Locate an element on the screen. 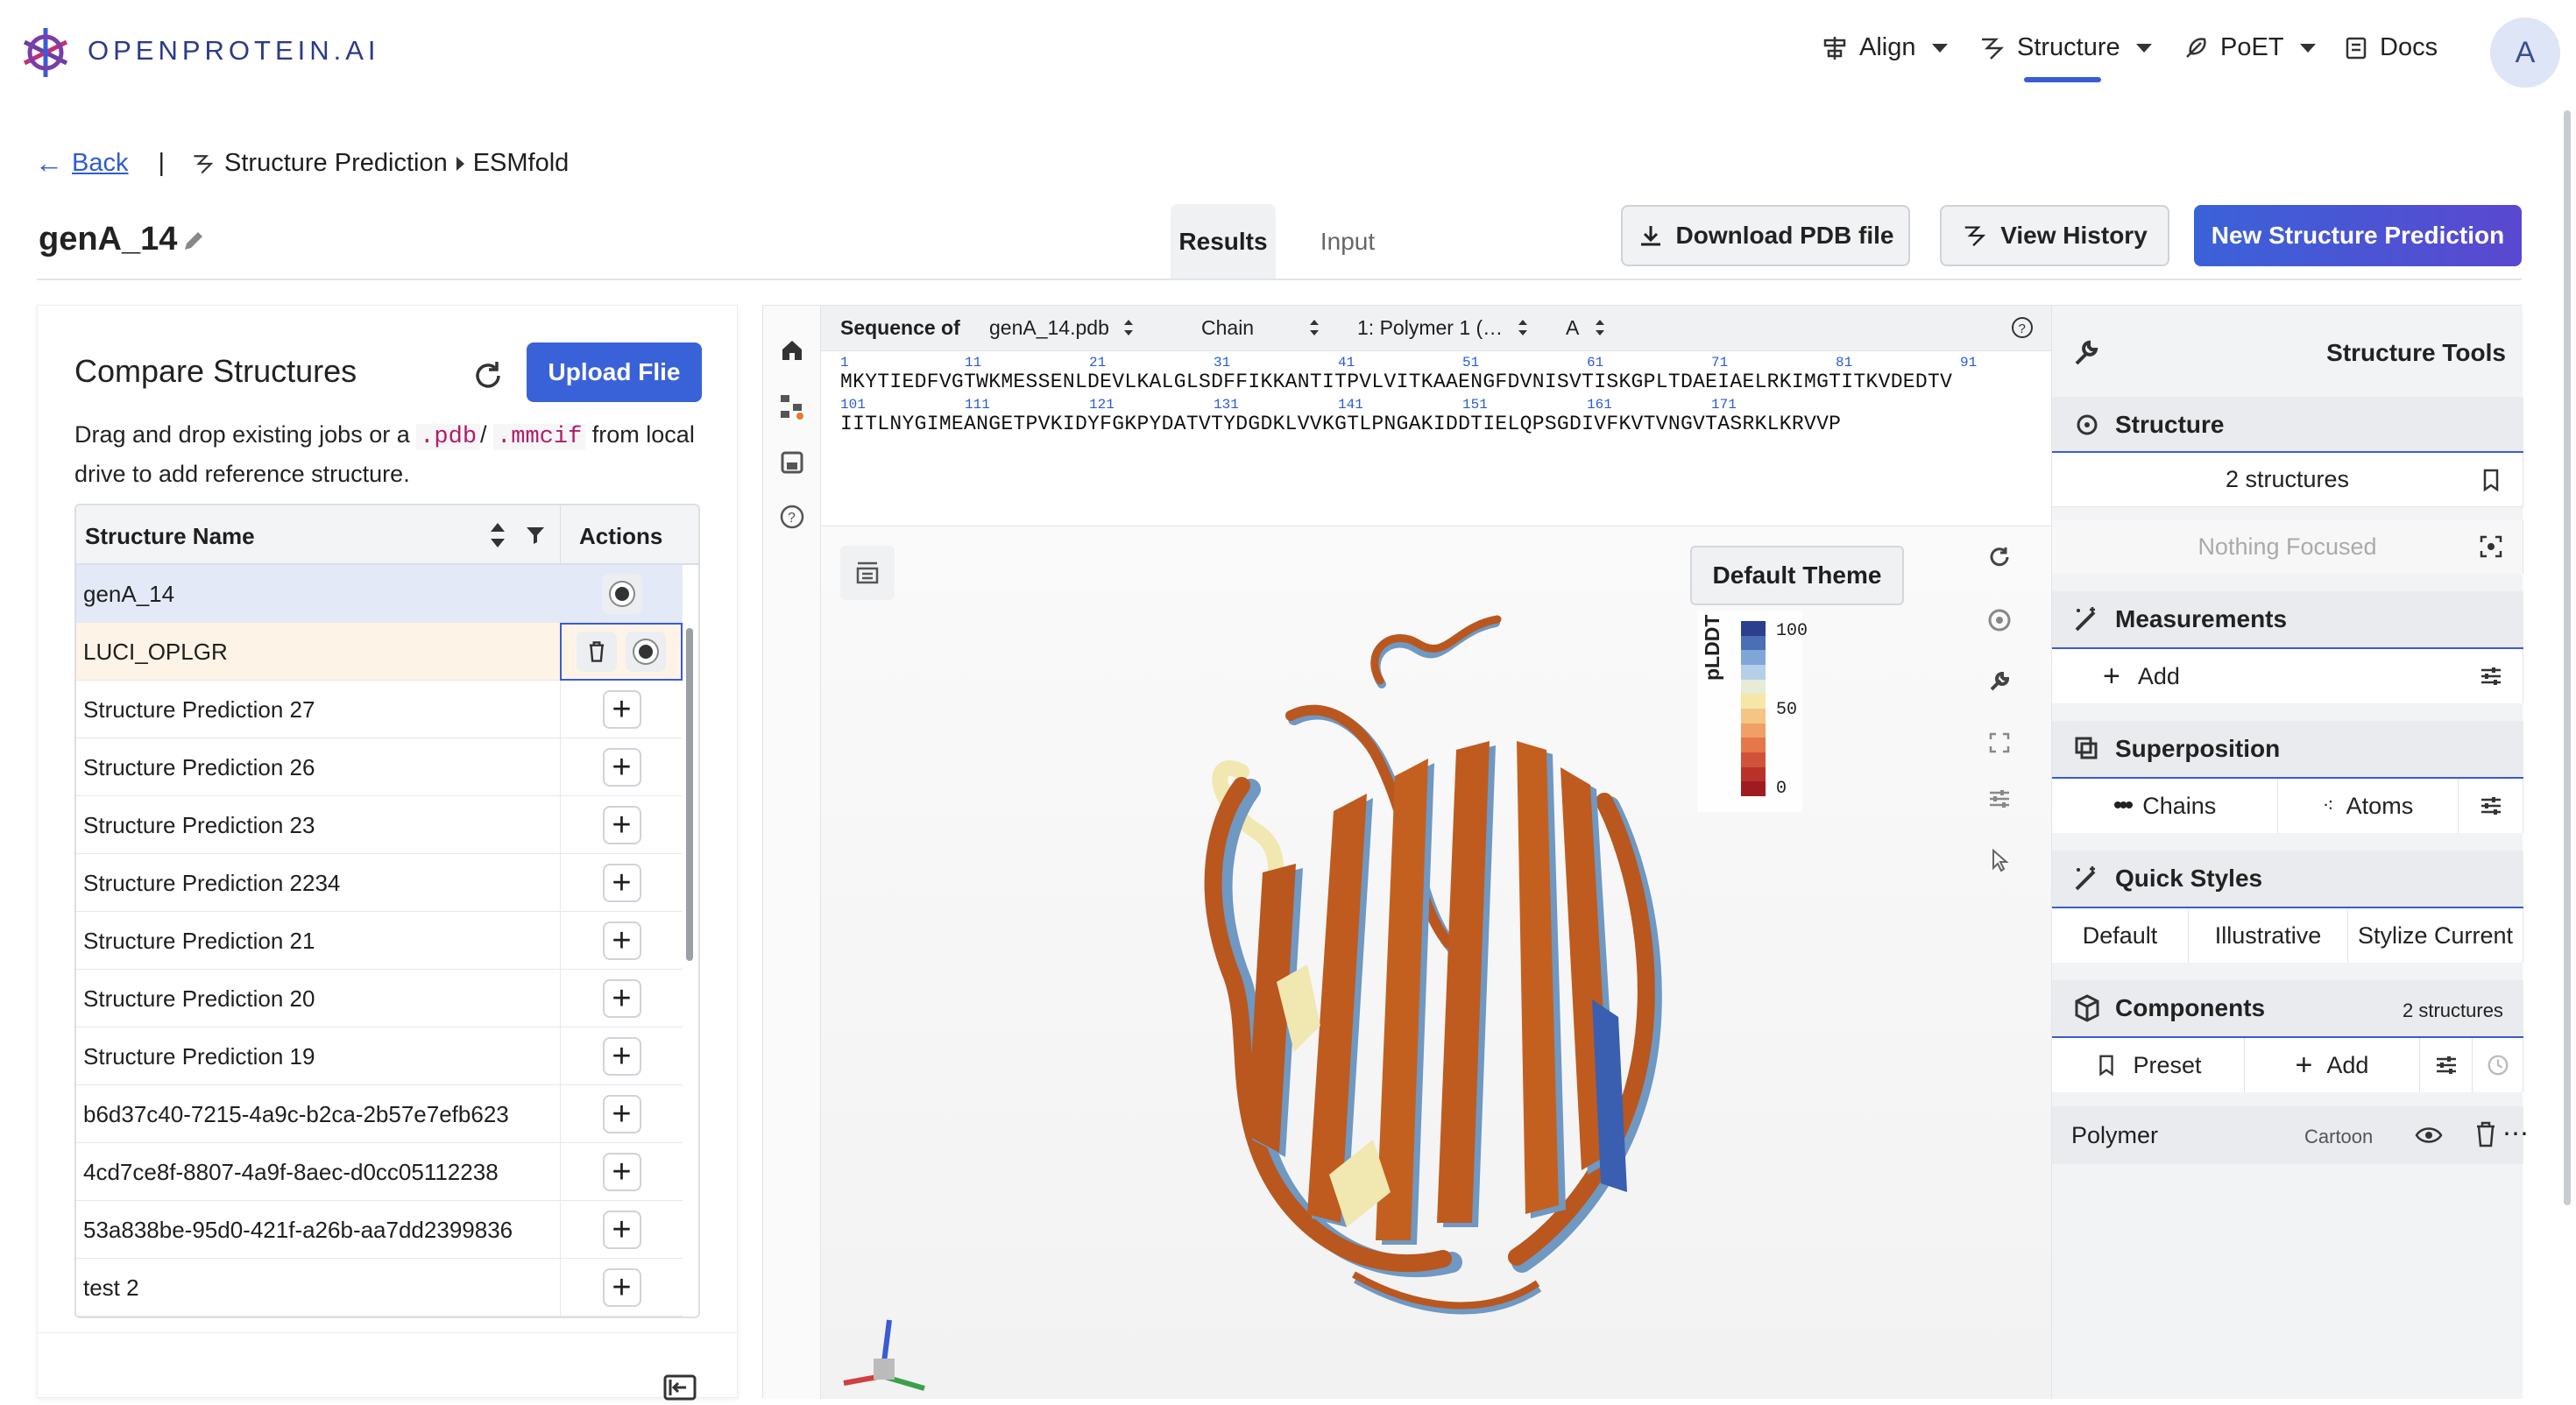 The image size is (2576, 1405). table-row: Structure Prediction 19 + is located at coordinates (379, 1056).